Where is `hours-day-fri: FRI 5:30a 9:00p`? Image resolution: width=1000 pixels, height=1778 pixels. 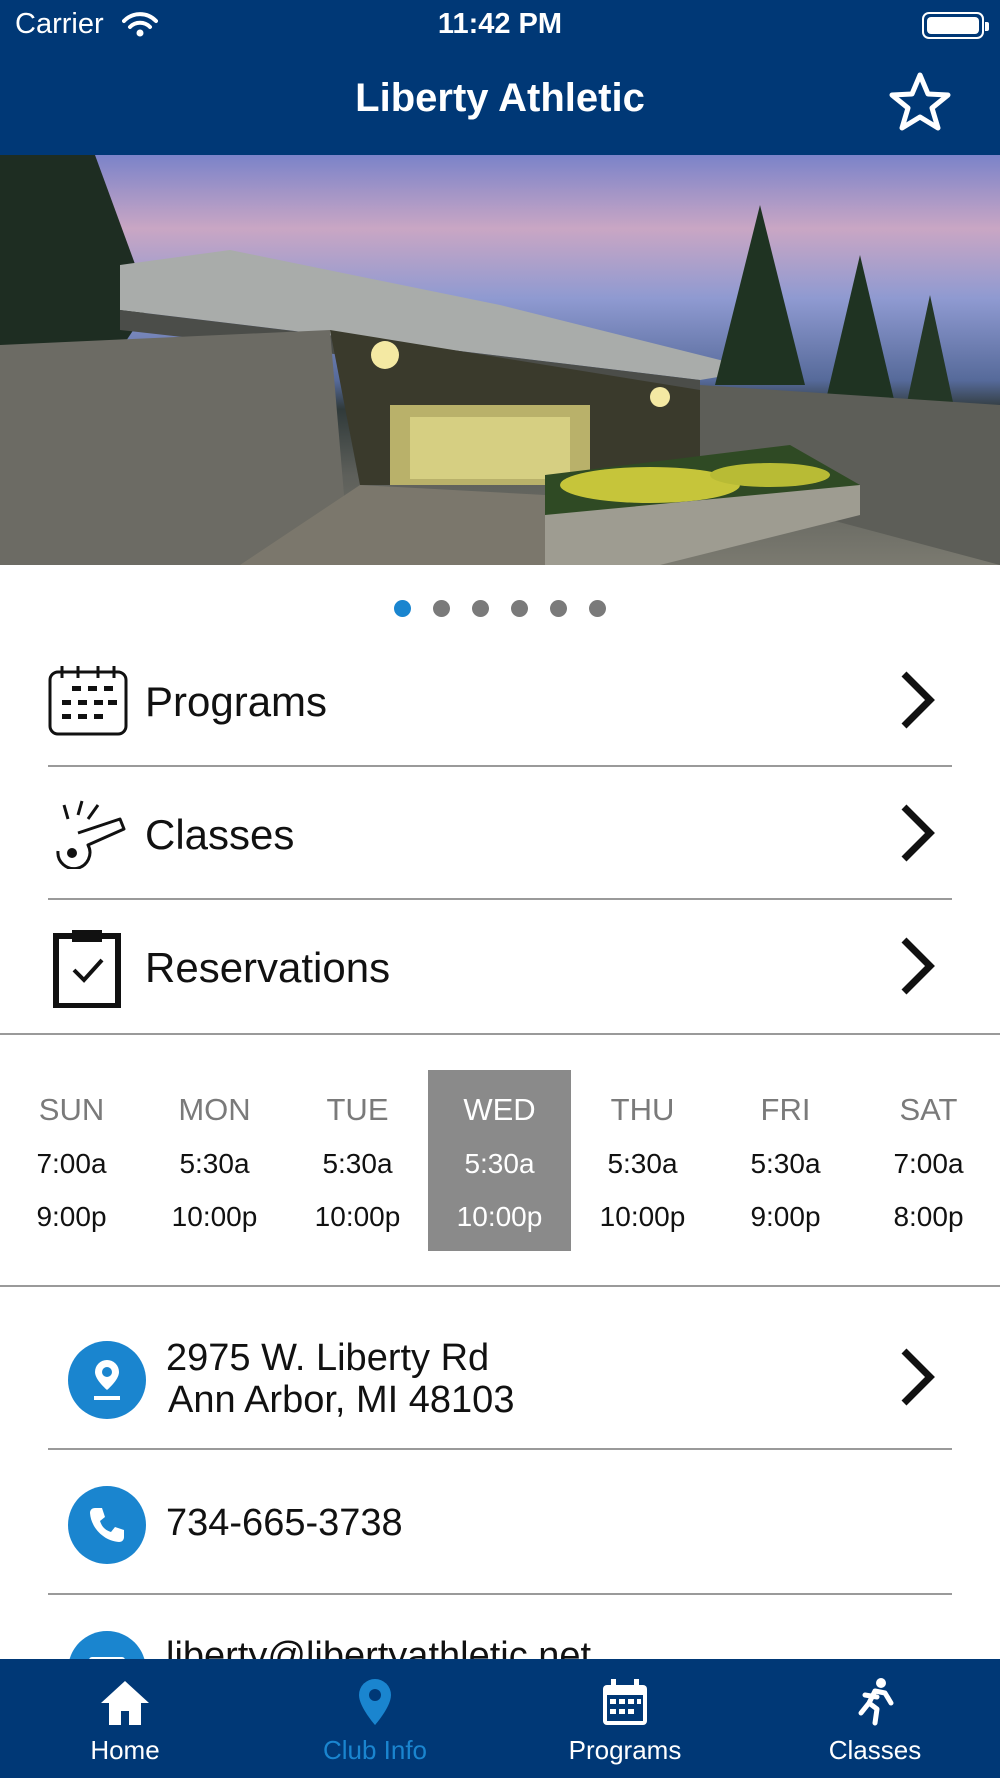 hours-day-fri: FRI 5:30a 9:00p is located at coordinates (785, 1160).